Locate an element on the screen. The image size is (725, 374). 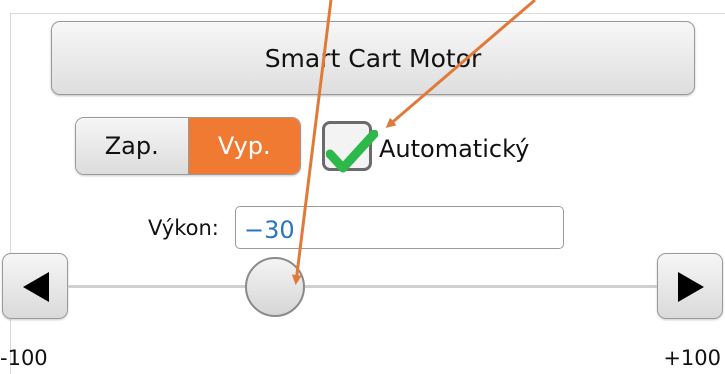
power-off-button: Vyp. is located at coordinates (244, 146).